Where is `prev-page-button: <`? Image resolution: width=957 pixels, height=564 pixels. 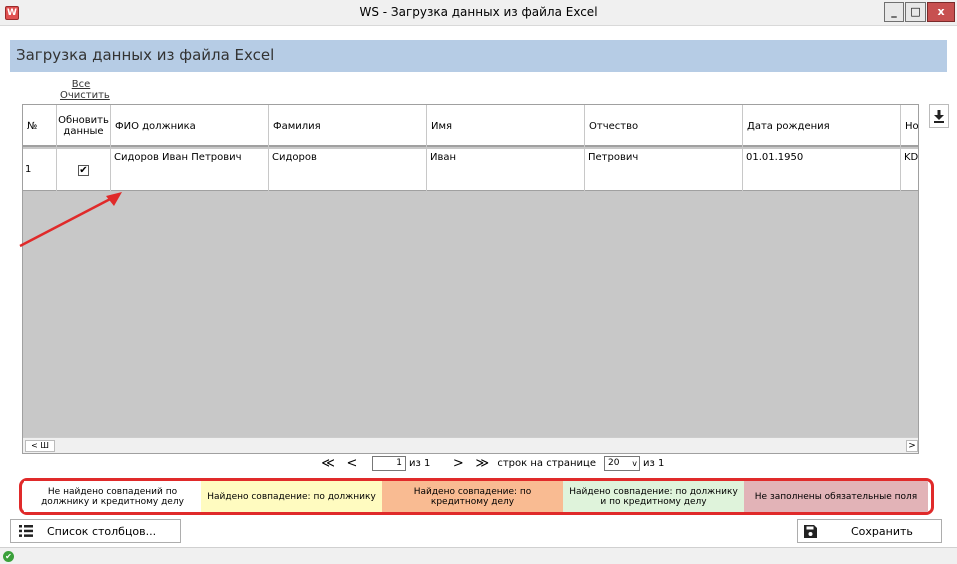 prev-page-button: < is located at coordinates (352, 463).